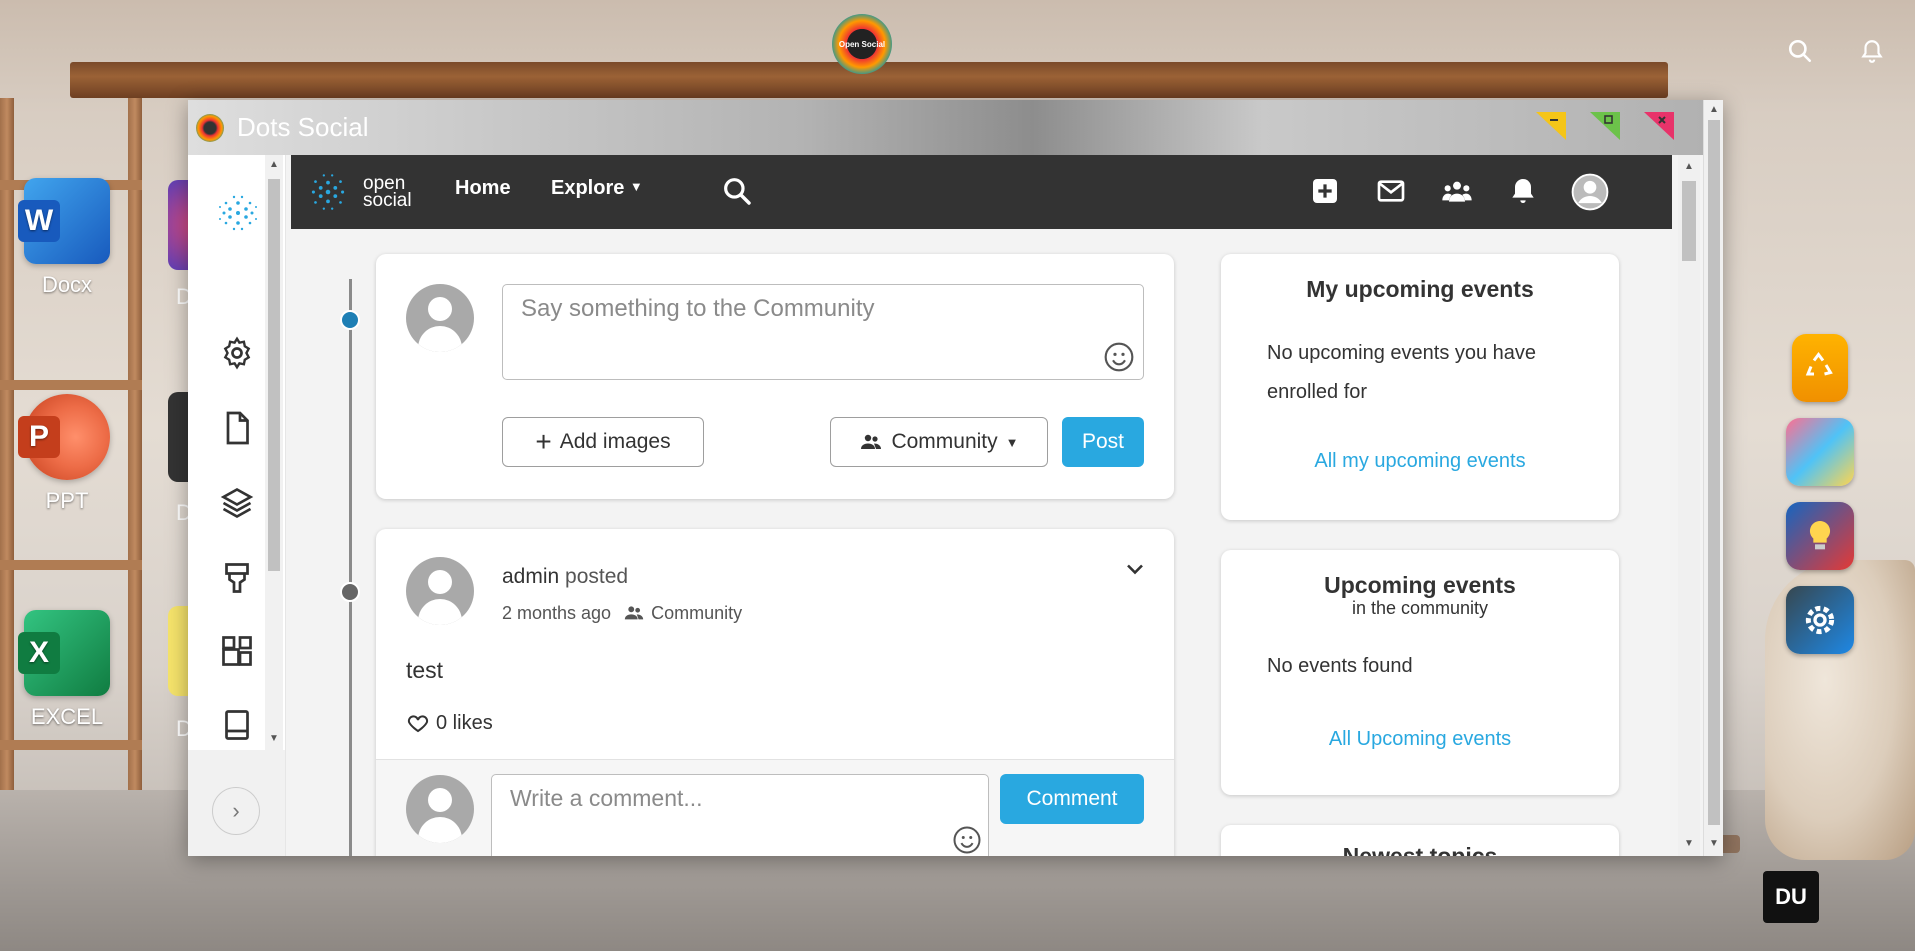 This screenshot has width=1915, height=951. What do you see at coordinates (67, 716) in the screenshot?
I see `desktop-icon-label: EXCEL` at bounding box center [67, 716].